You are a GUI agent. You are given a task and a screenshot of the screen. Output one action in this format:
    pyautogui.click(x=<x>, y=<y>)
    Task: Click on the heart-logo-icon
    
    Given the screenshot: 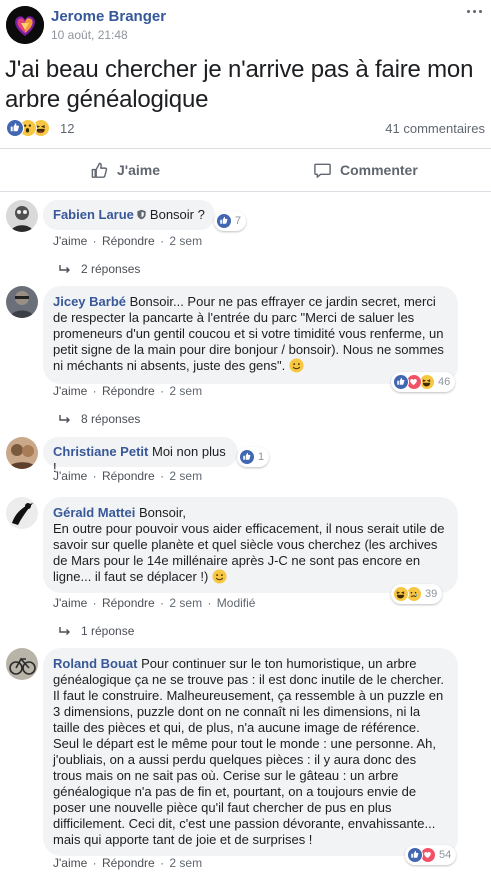 What is the action you would take?
    pyautogui.click(x=25, y=25)
    